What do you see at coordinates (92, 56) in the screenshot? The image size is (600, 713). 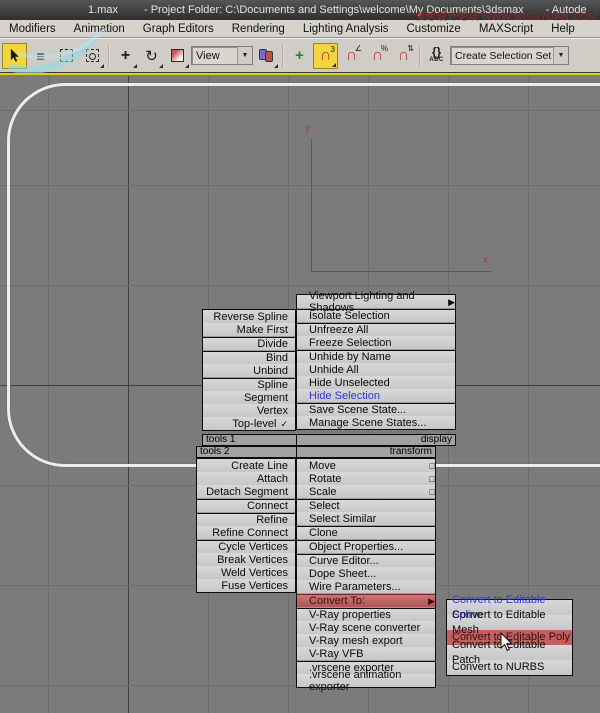 I see `window-crossing-toggle-button` at bounding box center [92, 56].